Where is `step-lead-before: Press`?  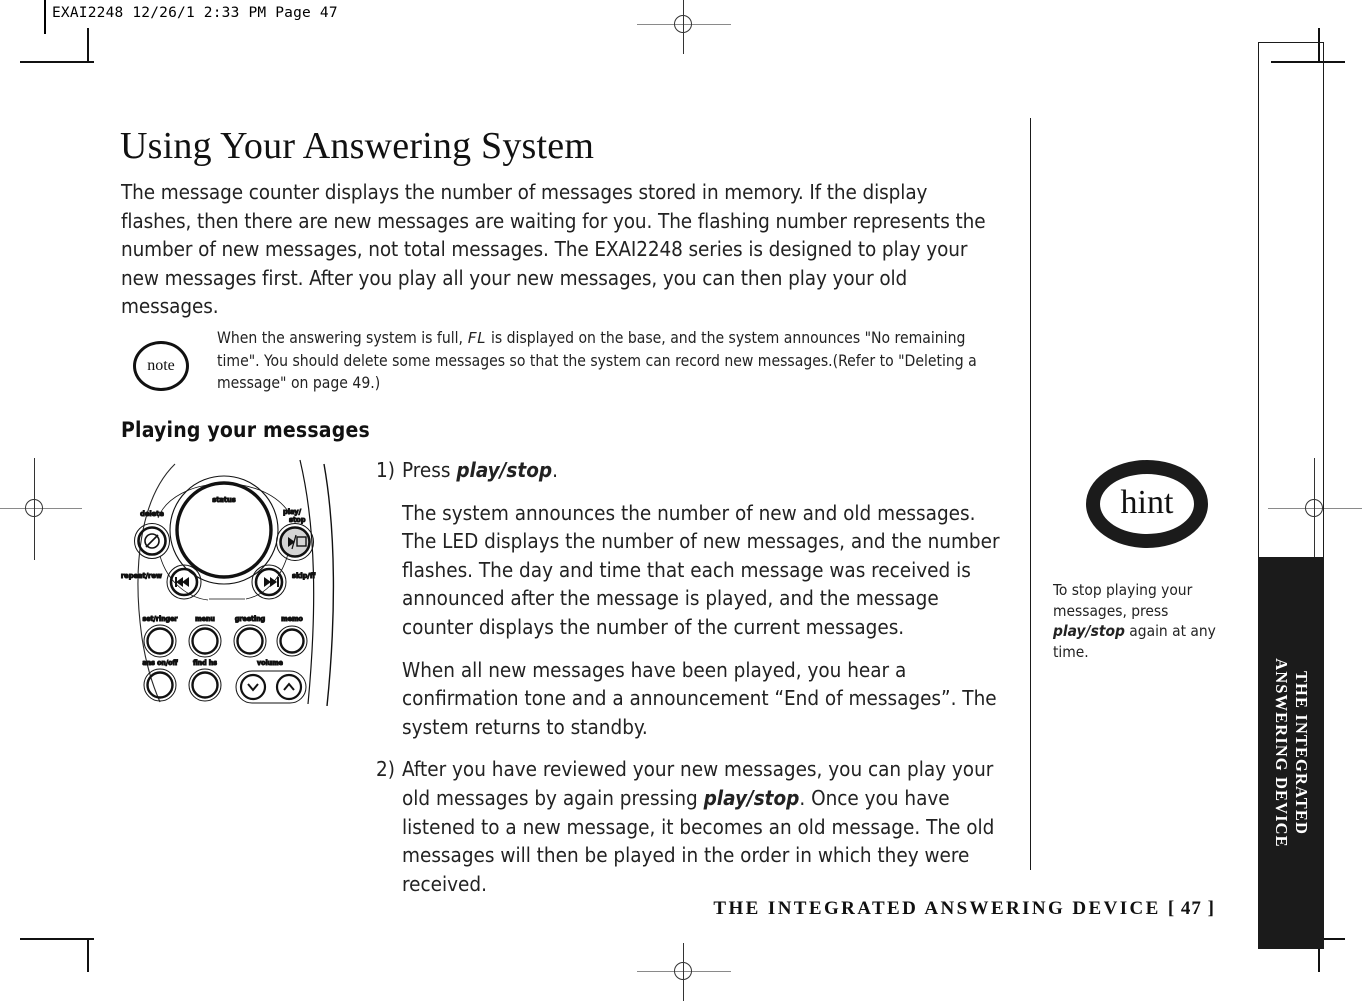 step-lead-before: Press is located at coordinates (429, 470).